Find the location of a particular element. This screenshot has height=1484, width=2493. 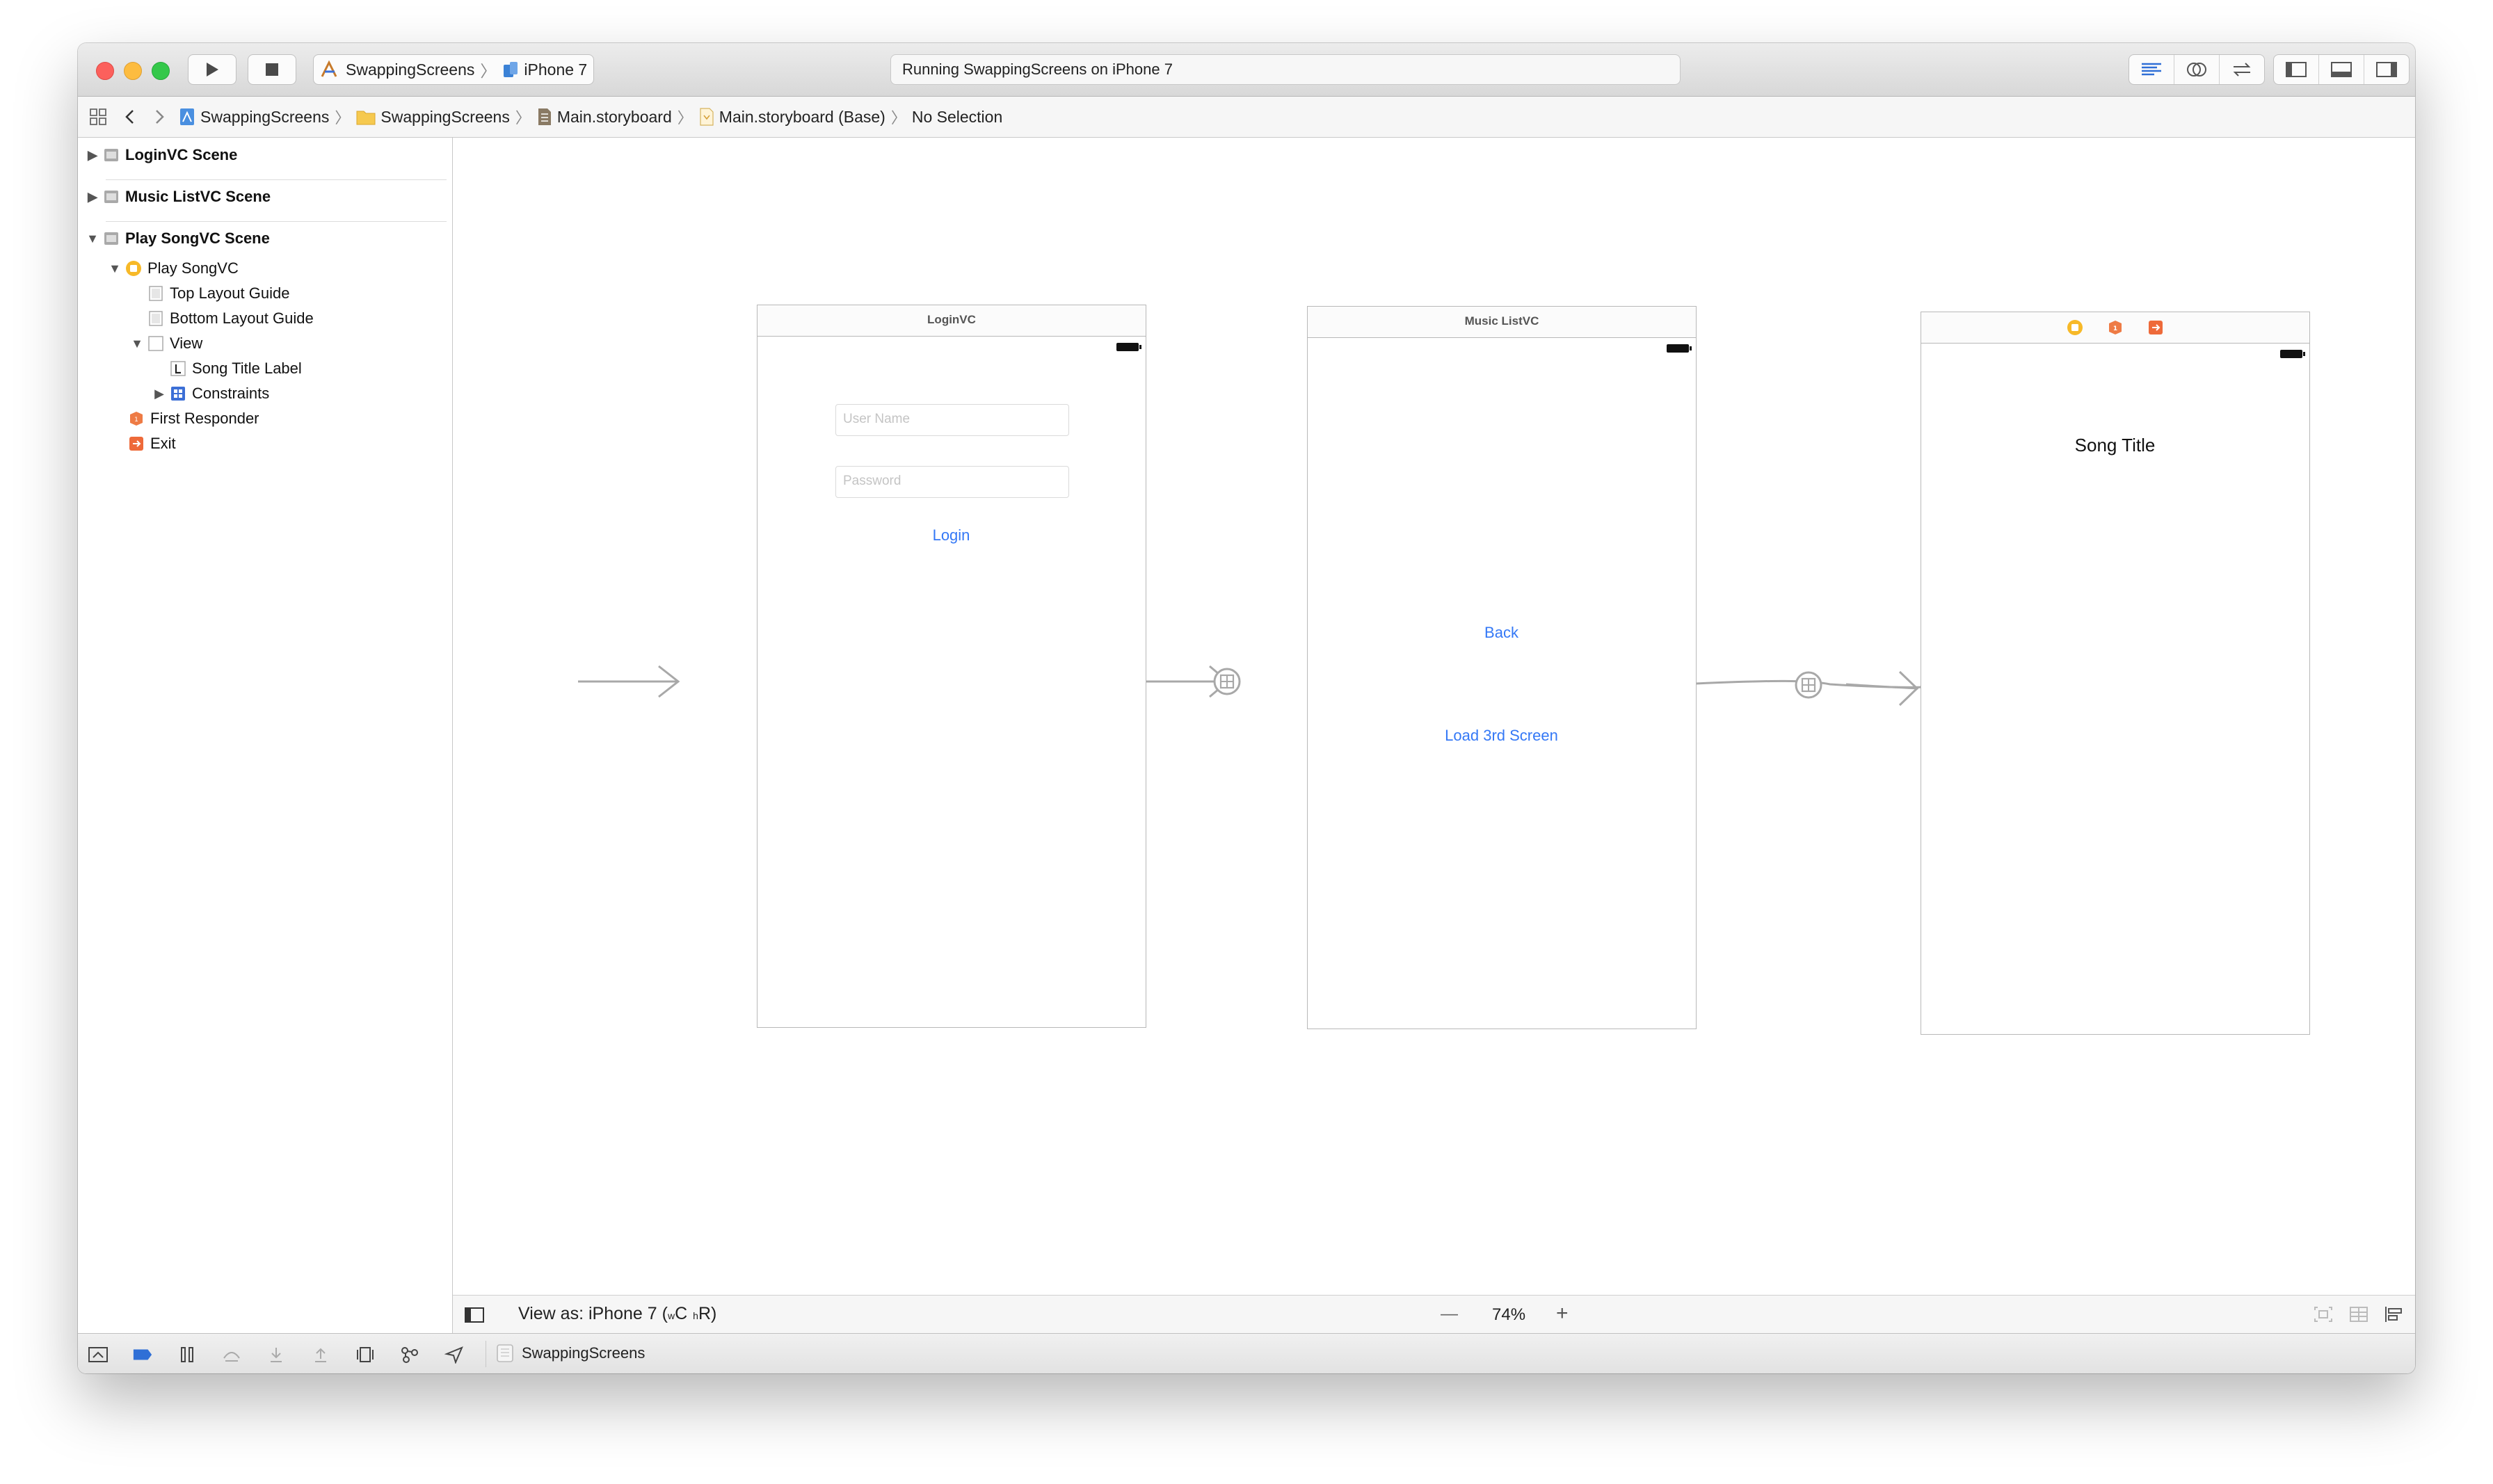

debug-target-label: SwappingScreens is located at coordinates (584, 1353).